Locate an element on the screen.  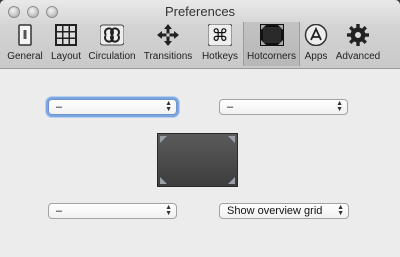
tab-transitions: Transitions is located at coordinates (168, 44).